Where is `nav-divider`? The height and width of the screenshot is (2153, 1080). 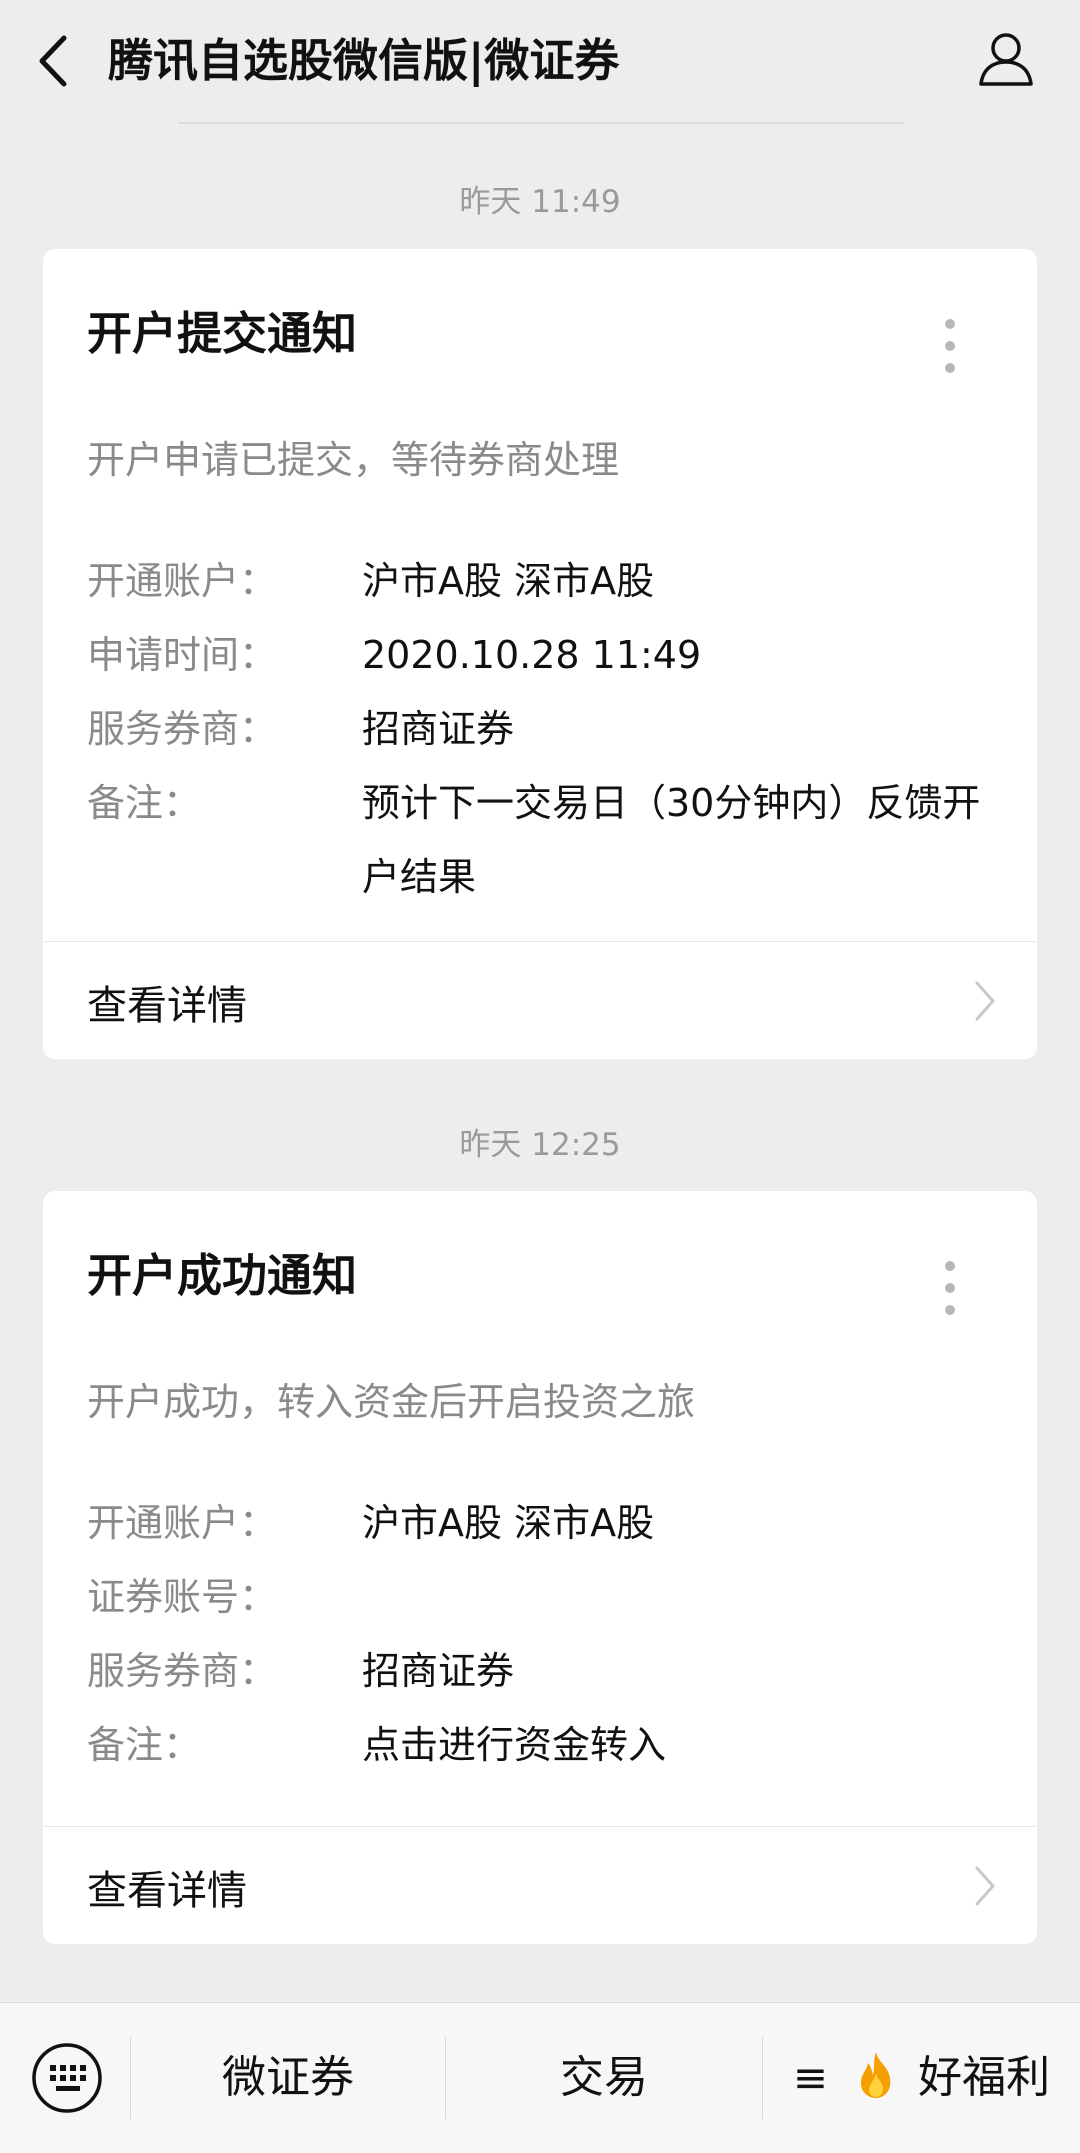 nav-divider is located at coordinates (541, 123).